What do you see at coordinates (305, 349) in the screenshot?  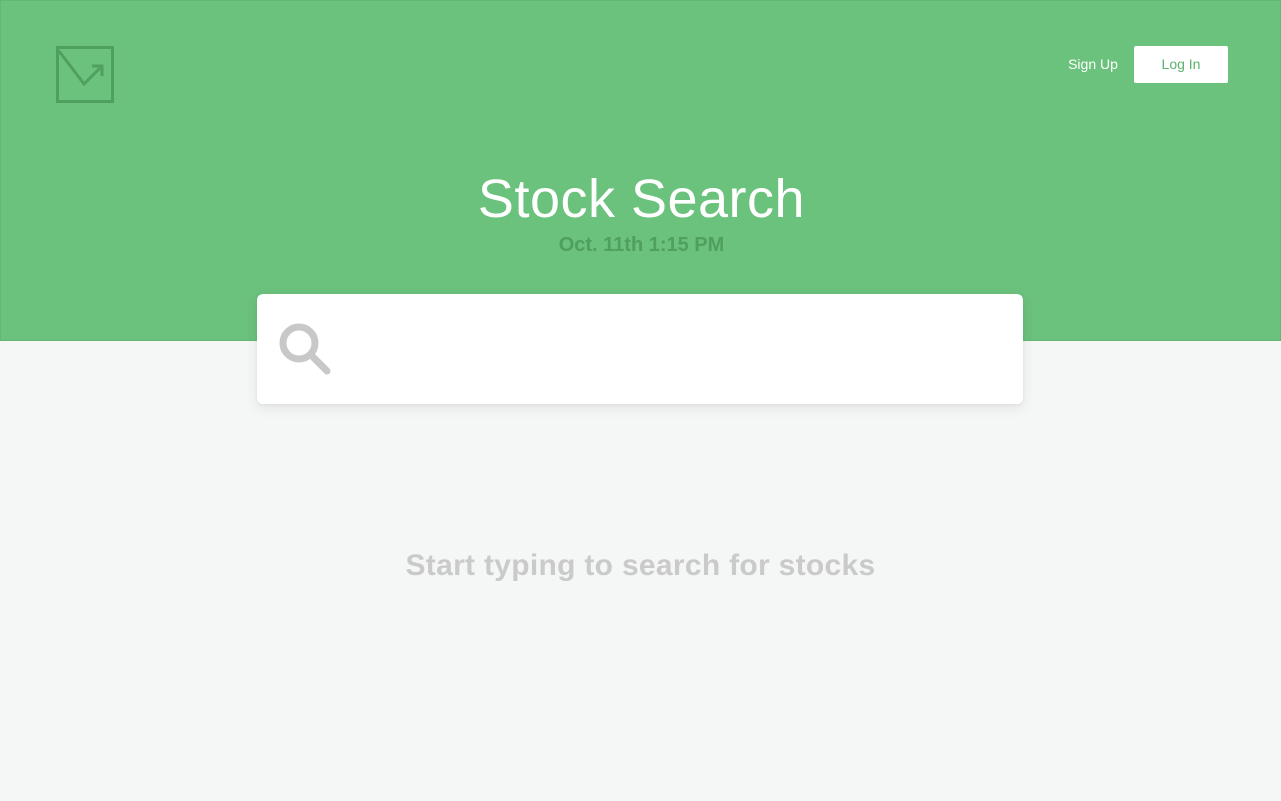 I see `search-icon` at bounding box center [305, 349].